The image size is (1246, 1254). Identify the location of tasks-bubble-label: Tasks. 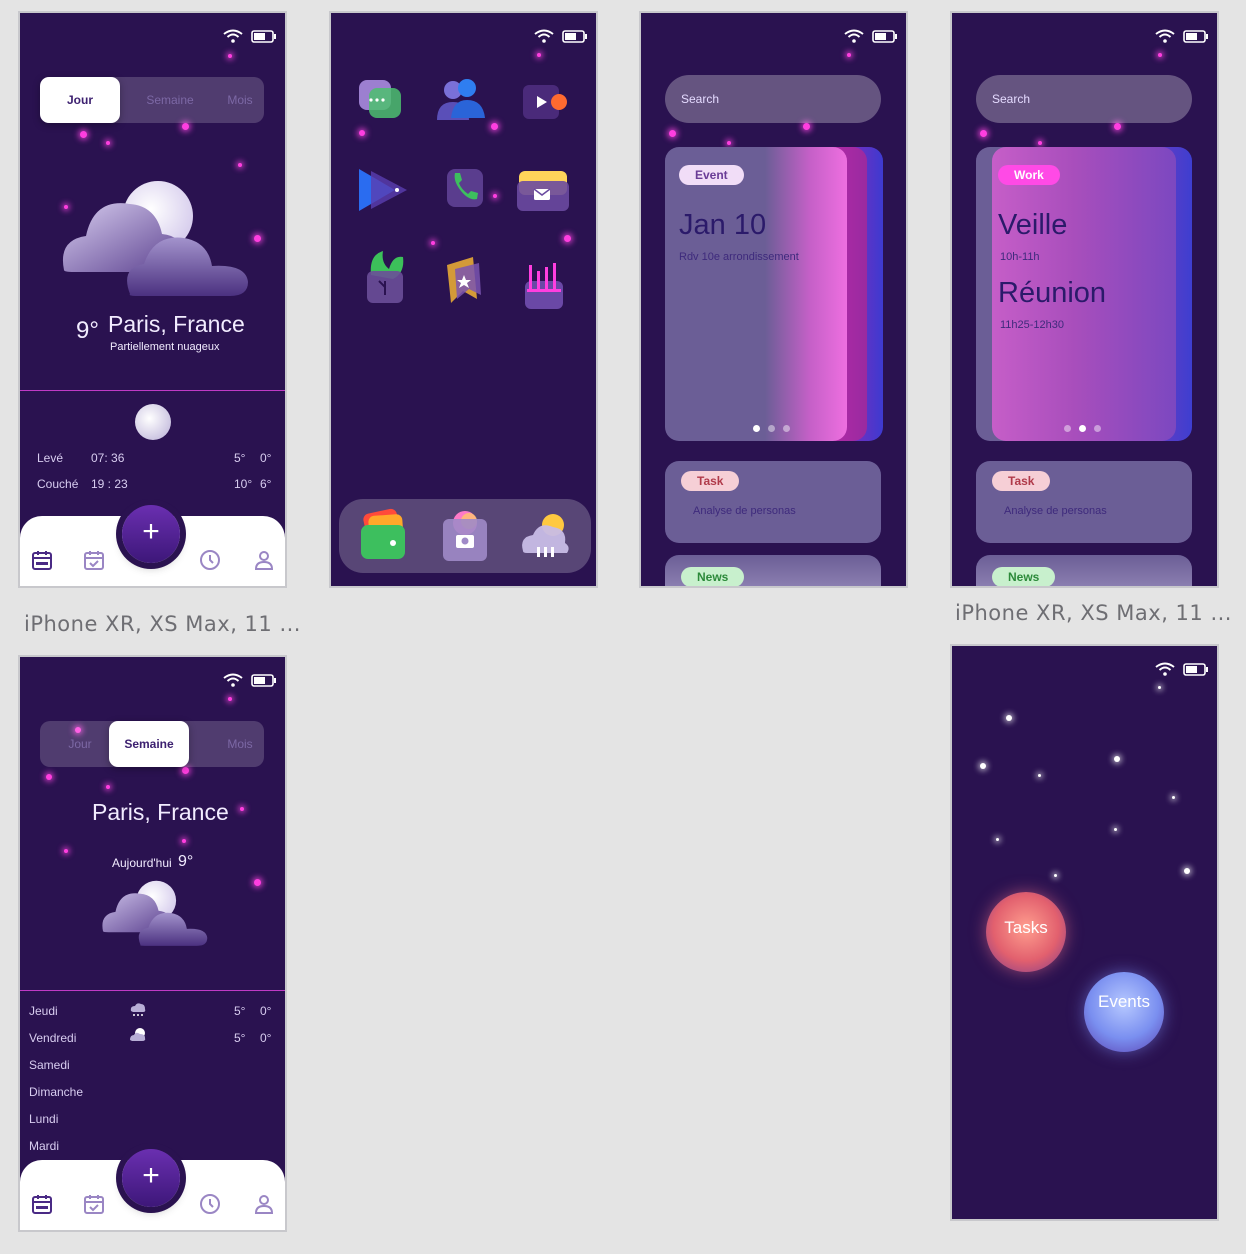
(1026, 927).